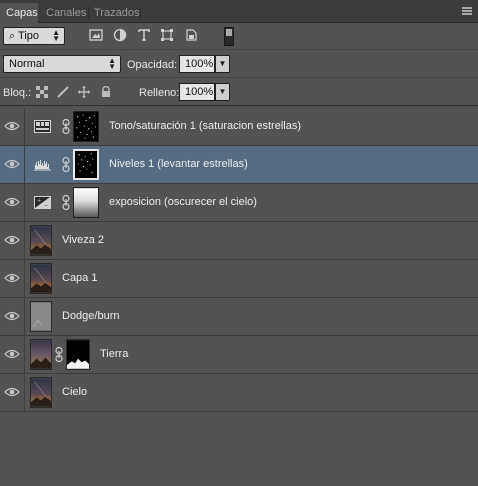  Describe the element at coordinates (239, 241) in the screenshot. I see `layer-row: Viveza 2` at that location.